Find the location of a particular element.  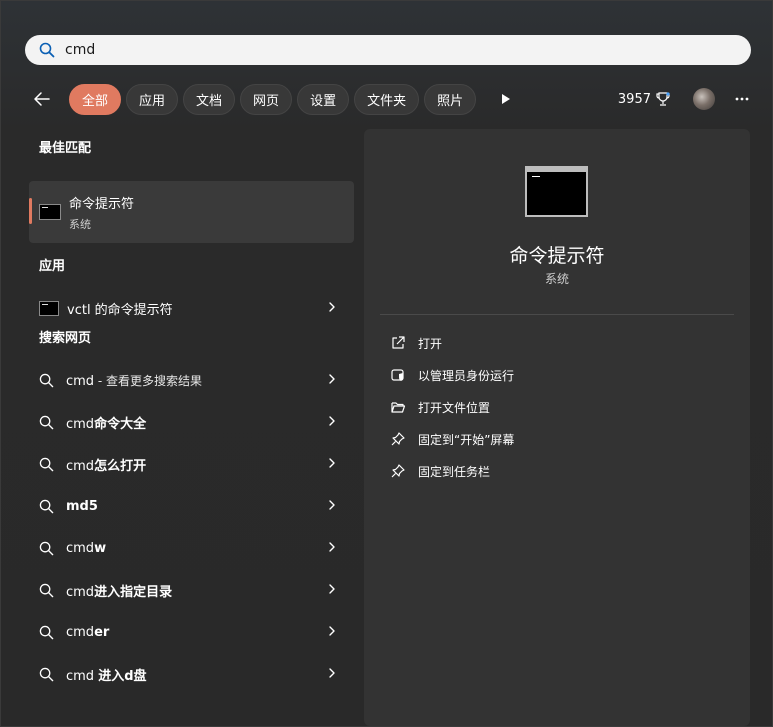

detail-title: 命令提示符 is located at coordinates (557, 256).